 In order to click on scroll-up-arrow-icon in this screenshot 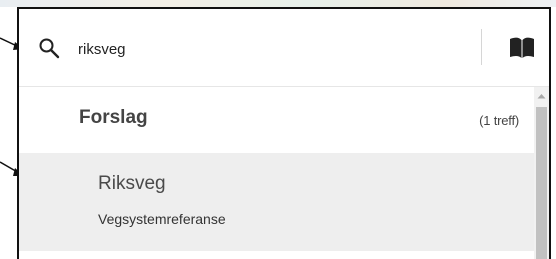, I will do `click(541, 96)`.